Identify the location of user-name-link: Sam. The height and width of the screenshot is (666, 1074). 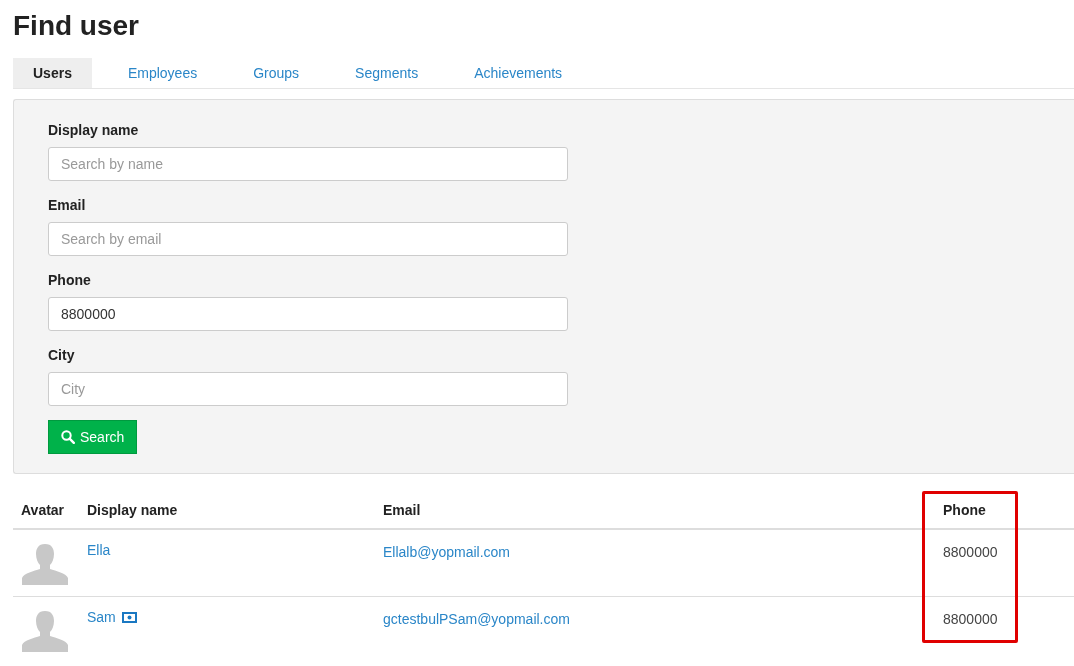
(101, 617).